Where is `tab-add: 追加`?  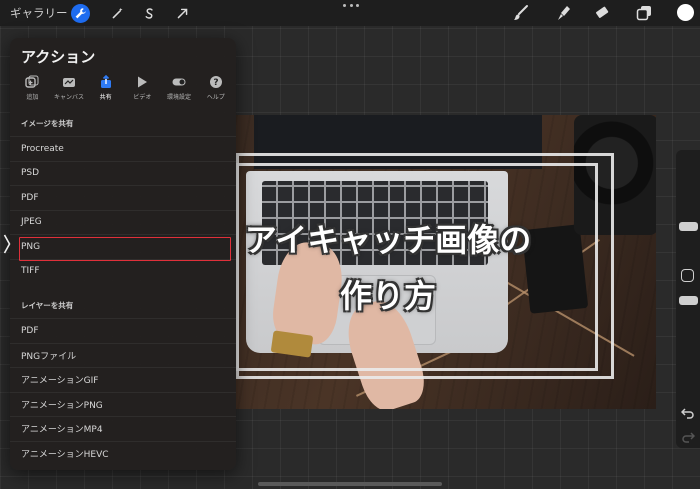 tab-add: 追加 is located at coordinates (32, 89).